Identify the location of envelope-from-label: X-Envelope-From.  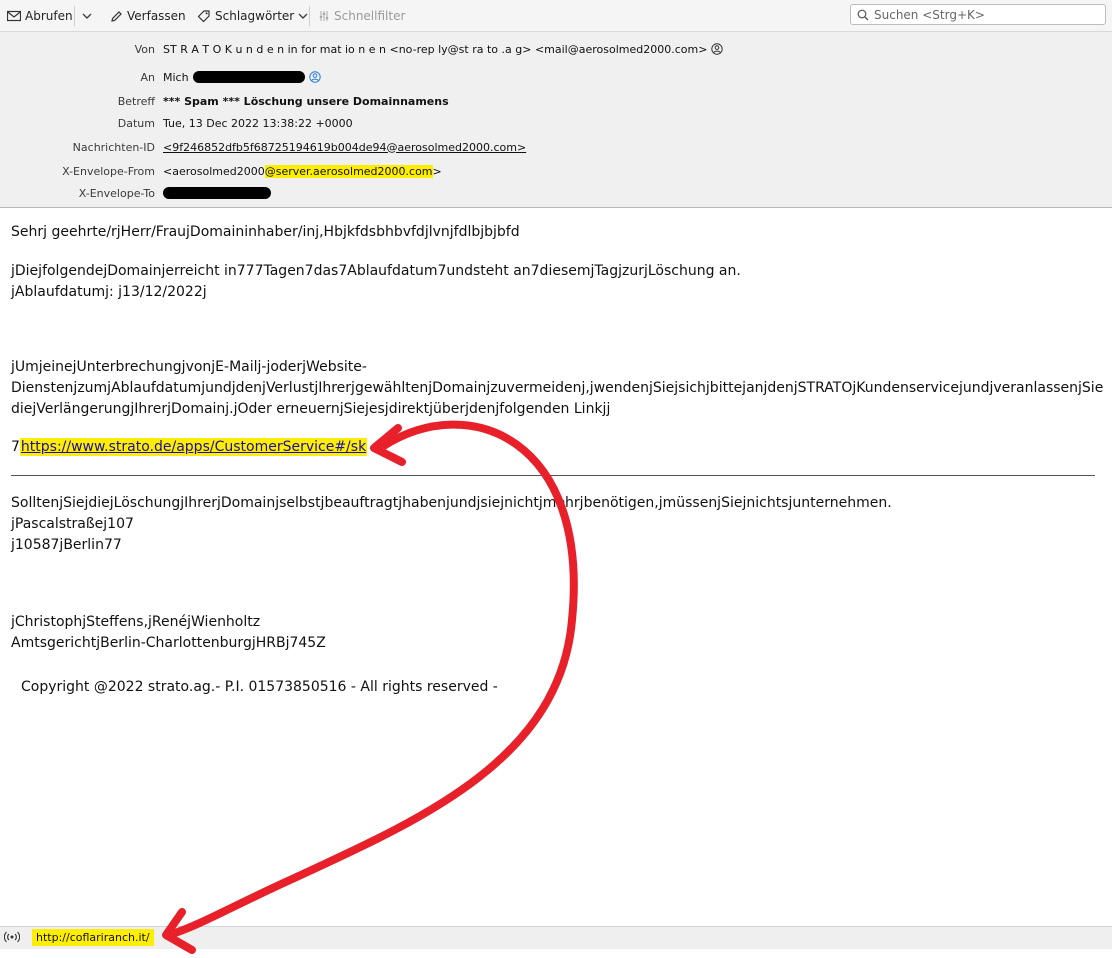
(108, 171).